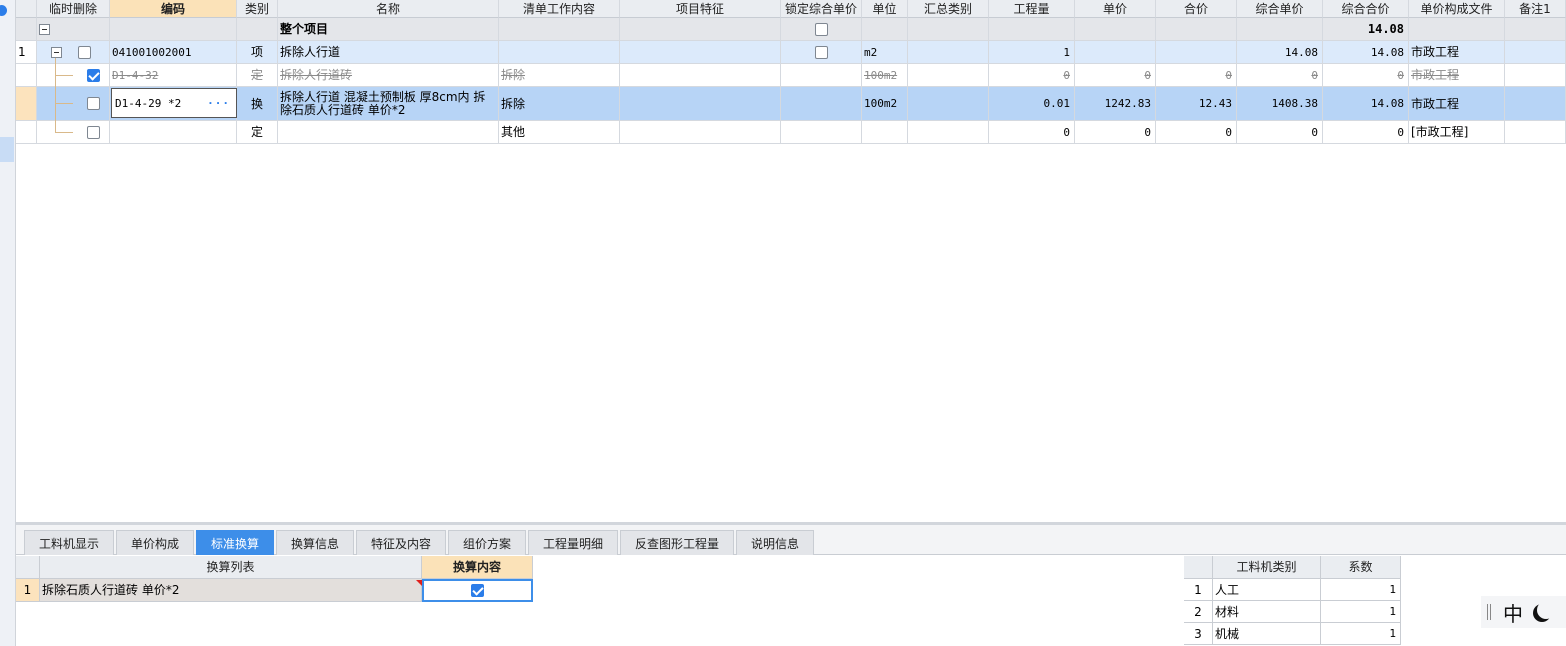  What do you see at coordinates (1032, 132) in the screenshot?
I see `row-quantity: 0` at bounding box center [1032, 132].